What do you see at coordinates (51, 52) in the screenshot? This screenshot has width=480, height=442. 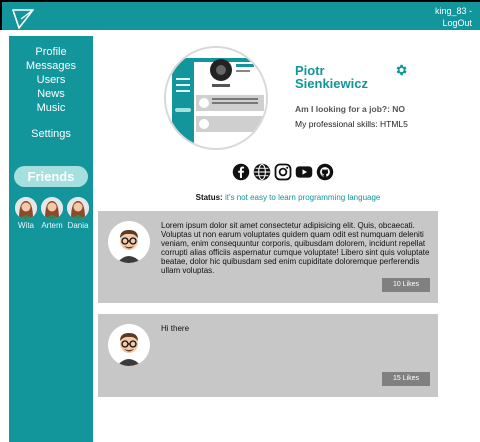 I see `sidebar-item-profile: Profile` at bounding box center [51, 52].